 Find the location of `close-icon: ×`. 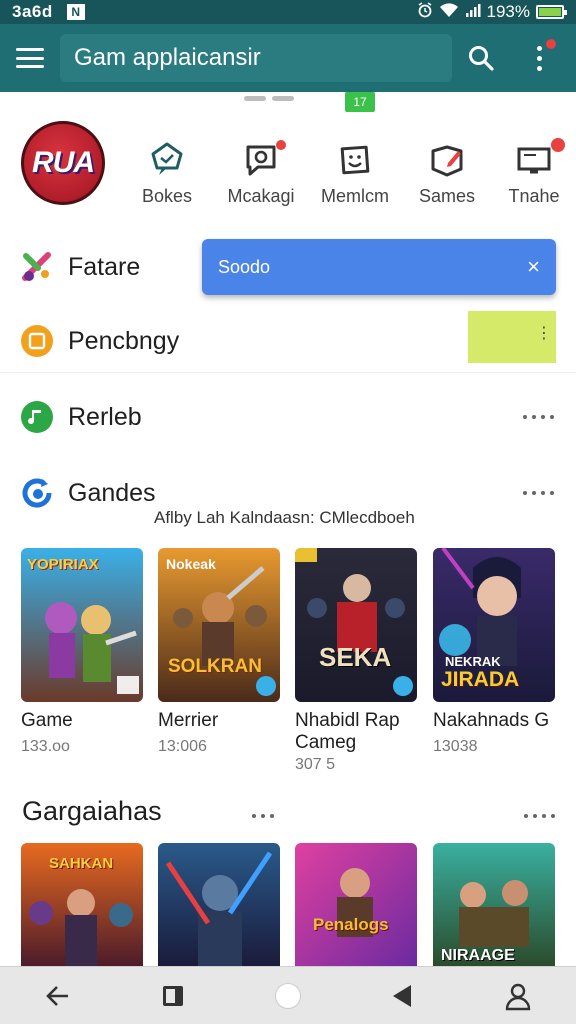

close-icon: × is located at coordinates (533, 267).